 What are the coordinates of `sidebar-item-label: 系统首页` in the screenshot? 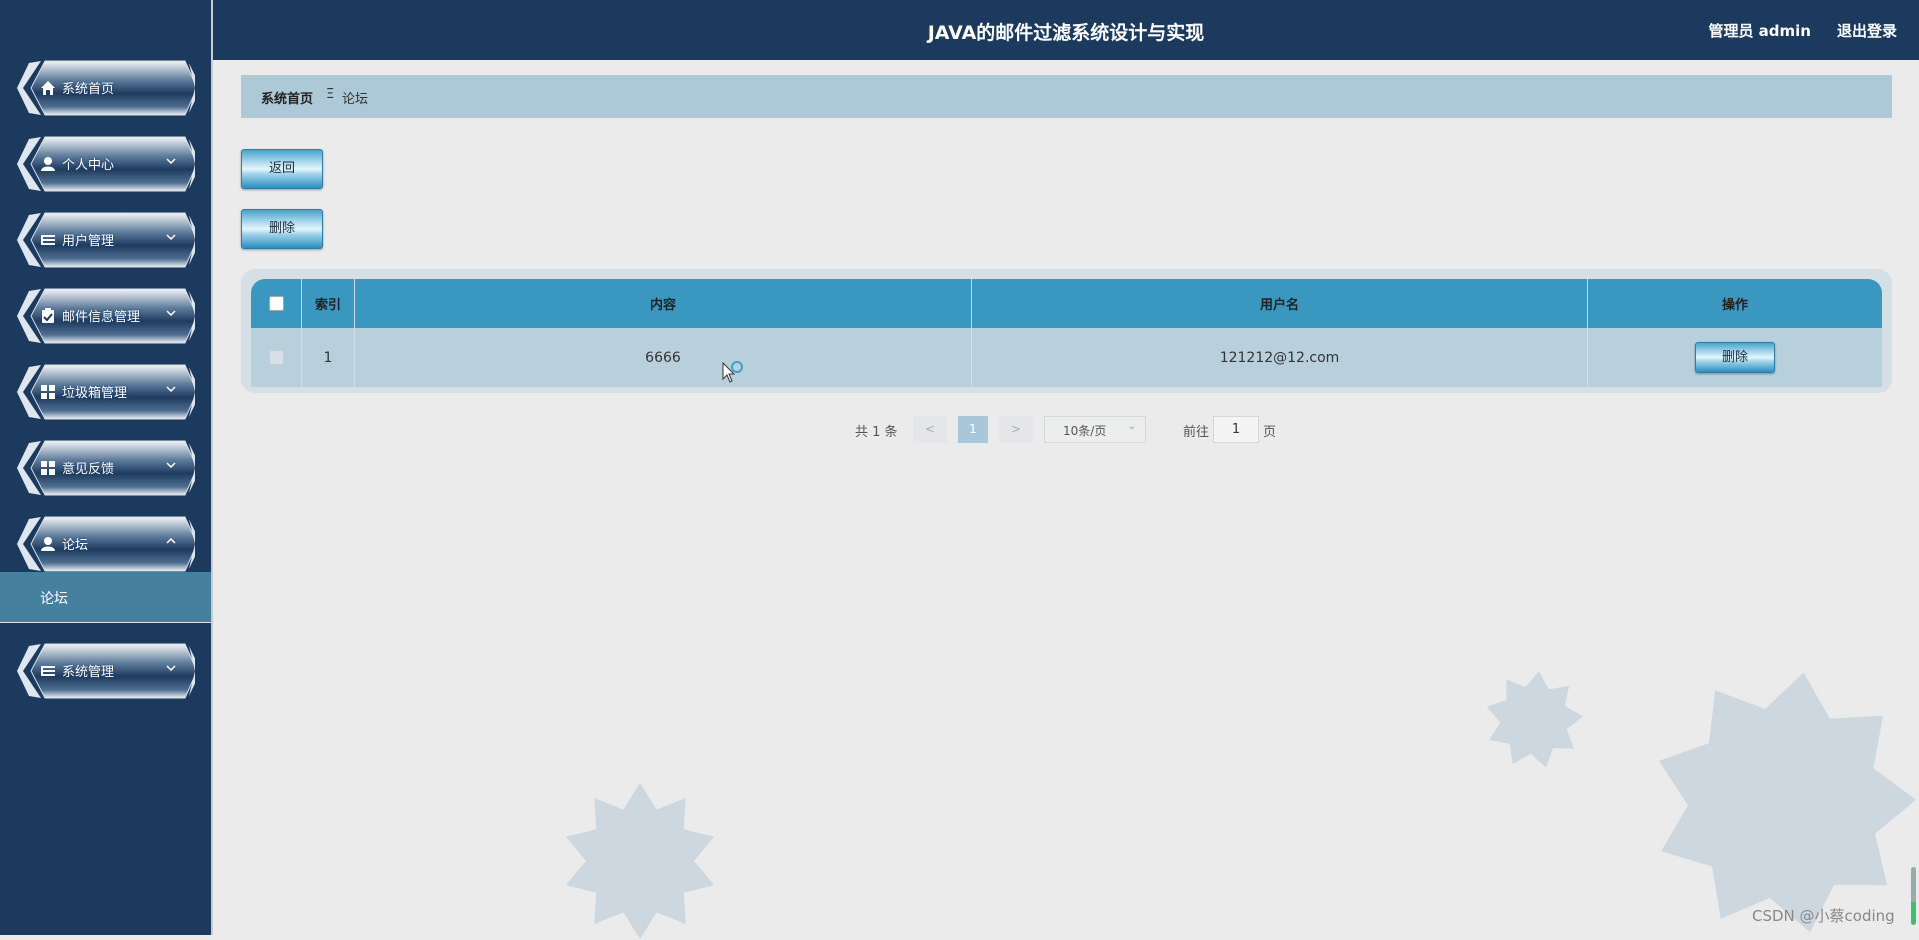 It's located at (88, 89).